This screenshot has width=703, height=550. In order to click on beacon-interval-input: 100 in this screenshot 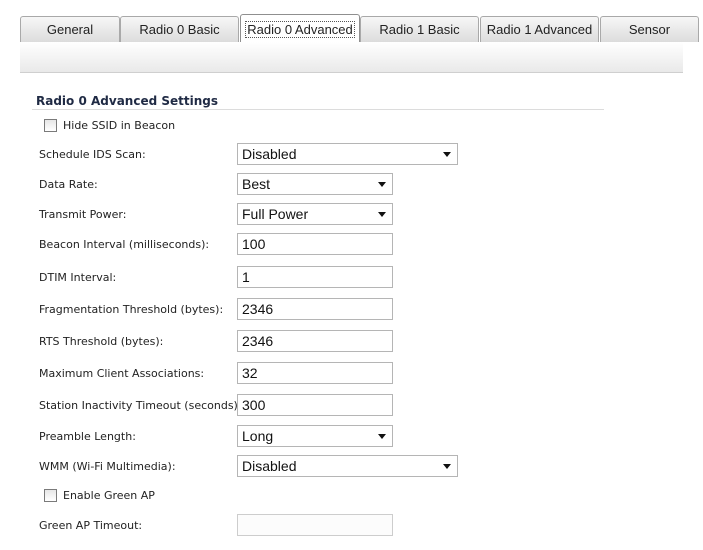, I will do `click(315, 244)`.